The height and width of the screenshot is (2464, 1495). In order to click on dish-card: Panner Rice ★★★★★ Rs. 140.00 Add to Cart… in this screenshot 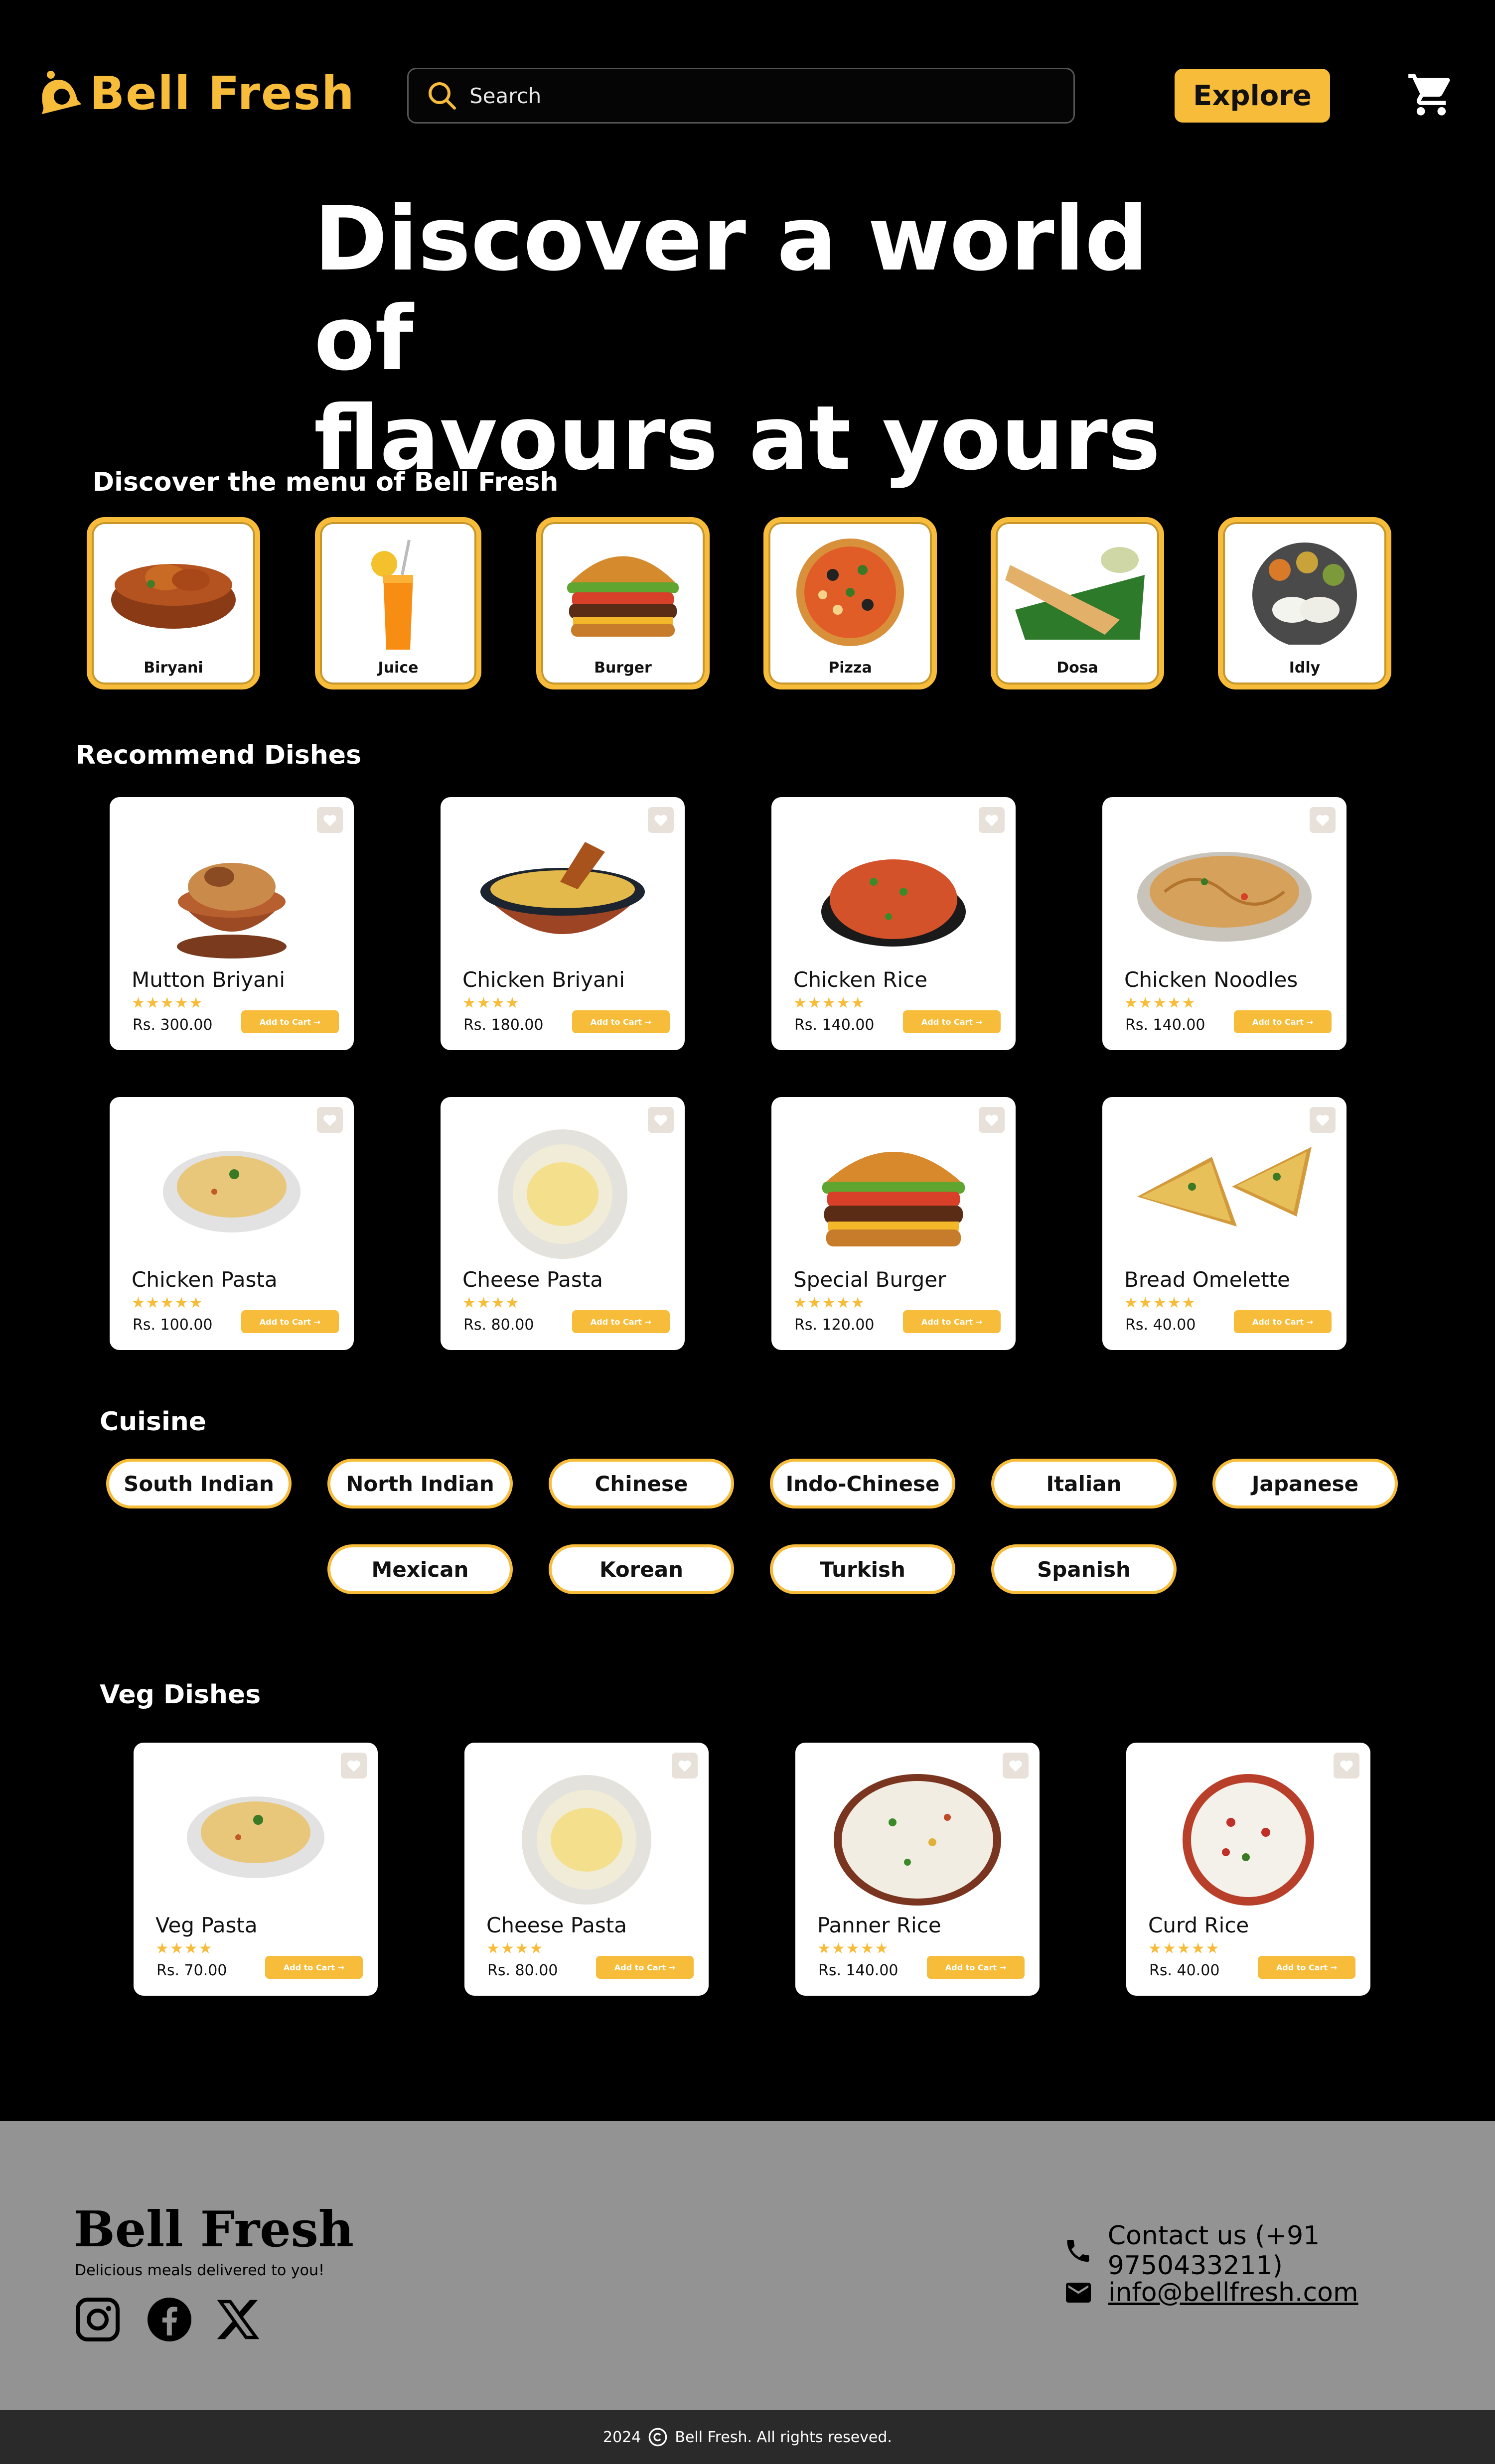, I will do `click(917, 1869)`.